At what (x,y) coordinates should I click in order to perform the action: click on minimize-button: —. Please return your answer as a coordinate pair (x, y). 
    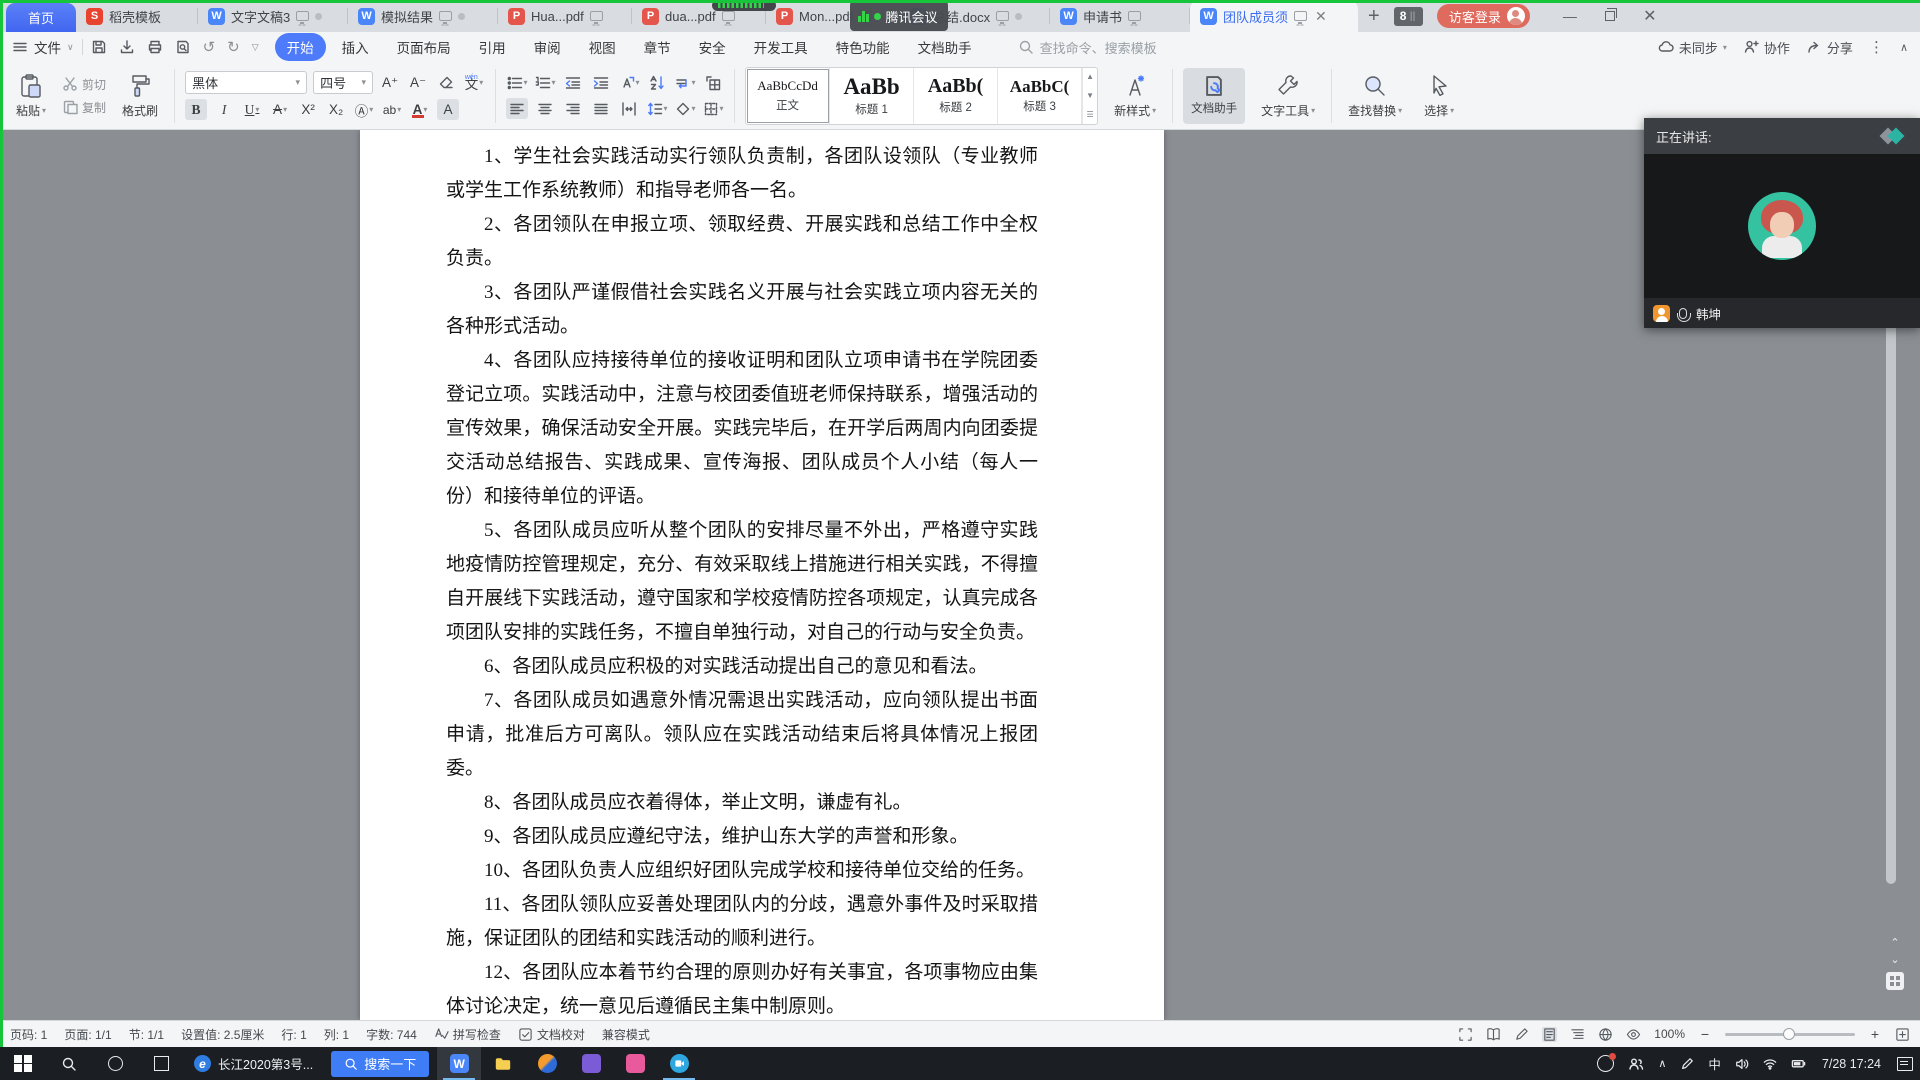
    Looking at the image, I should click on (1570, 16).